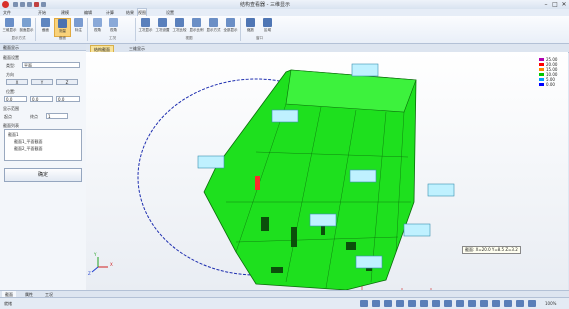 The width and height of the screenshot is (569, 309). Describe the element at coordinates (26, 22) in the screenshot. I see `section-view-icon` at that location.